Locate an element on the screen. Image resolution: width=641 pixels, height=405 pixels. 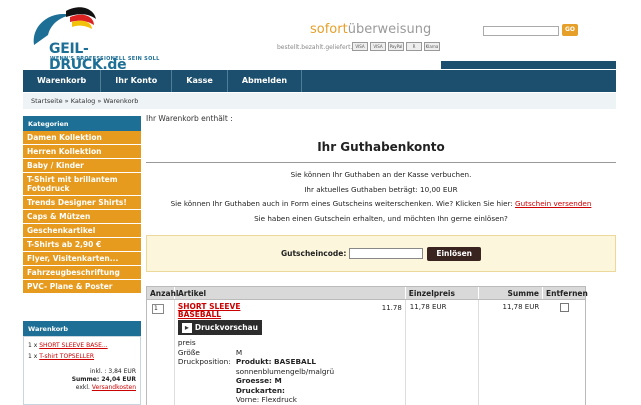
cart-intro: Ihr Warenkorb enthält : is located at coordinates (189, 118).